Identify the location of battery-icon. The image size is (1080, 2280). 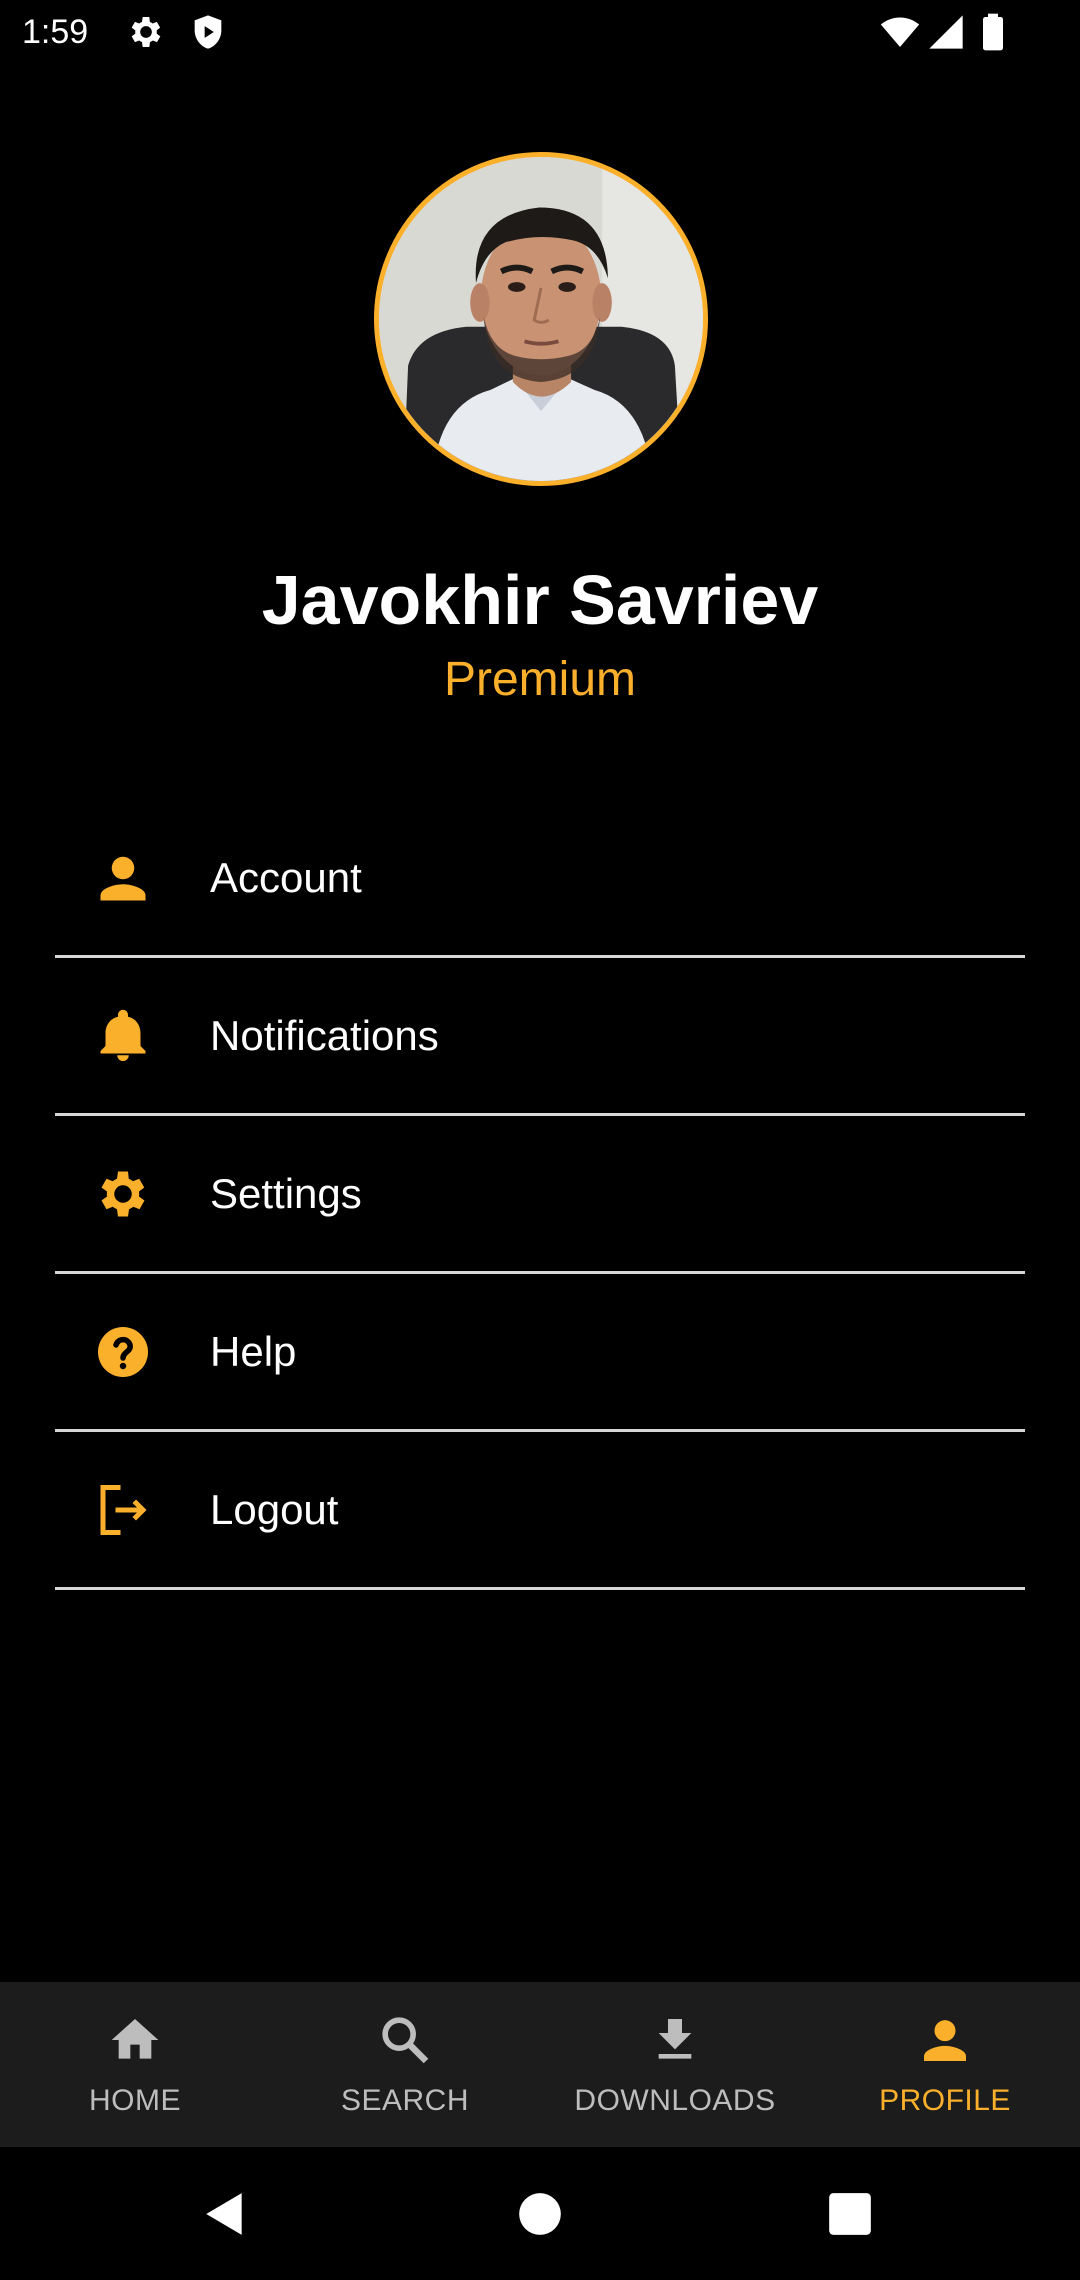
(993, 32).